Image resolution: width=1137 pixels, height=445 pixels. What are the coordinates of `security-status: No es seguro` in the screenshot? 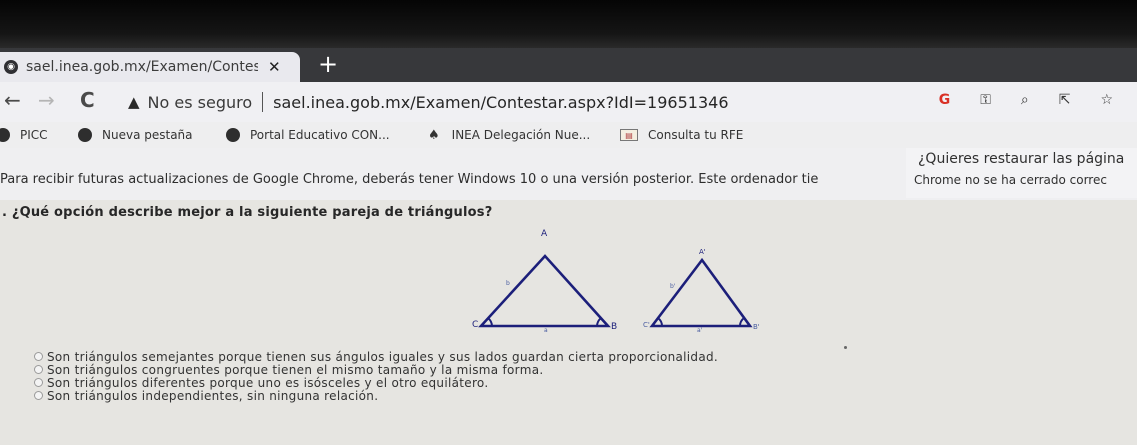 It's located at (200, 102).